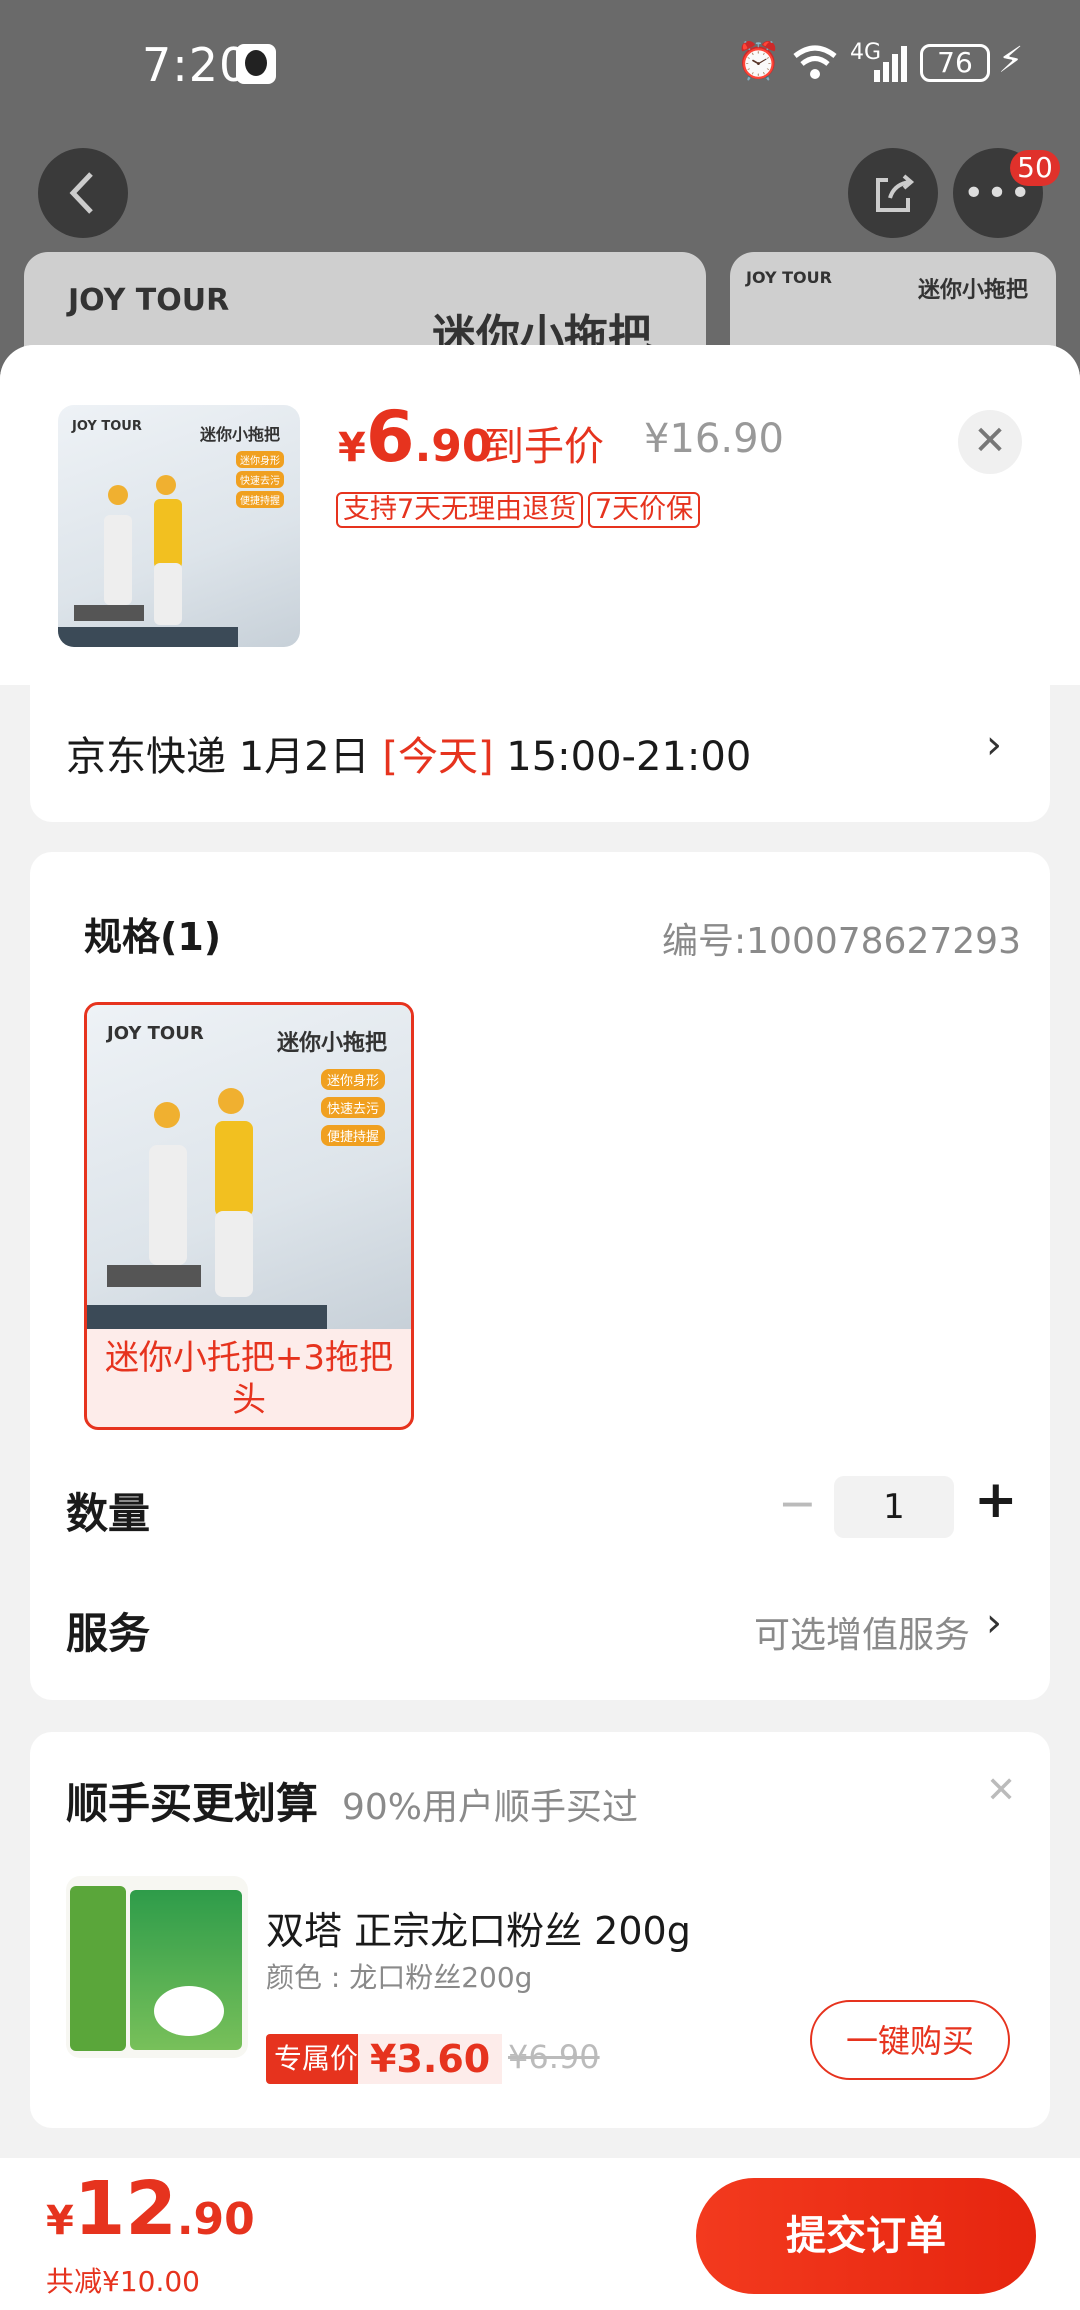 The height and width of the screenshot is (2310, 1080). What do you see at coordinates (460, 510) in the screenshot?
I see `return-policy-tag: 支持7天无理由退货` at bounding box center [460, 510].